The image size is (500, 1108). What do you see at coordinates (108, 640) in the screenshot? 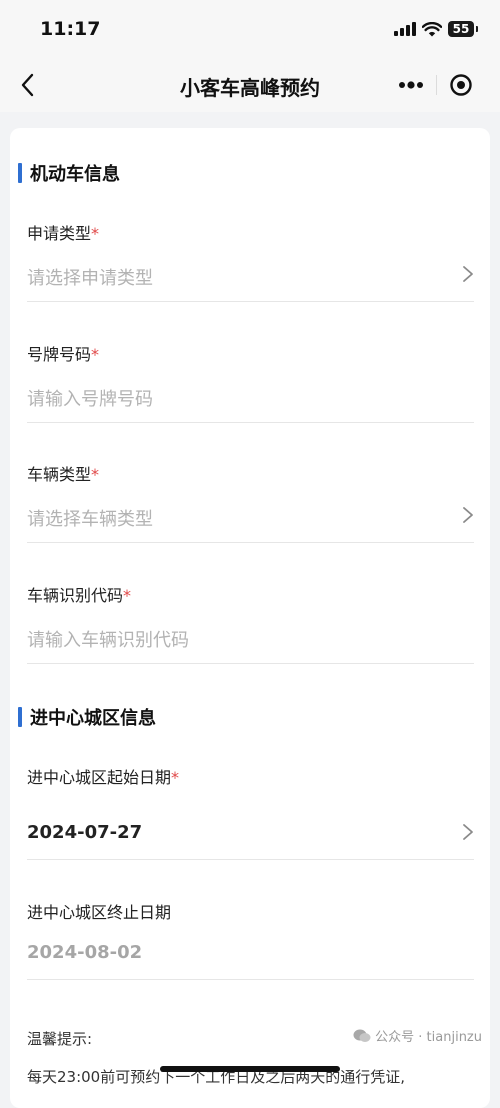
I see `vin-placeholder: 请输入车辆识别代码` at bounding box center [108, 640].